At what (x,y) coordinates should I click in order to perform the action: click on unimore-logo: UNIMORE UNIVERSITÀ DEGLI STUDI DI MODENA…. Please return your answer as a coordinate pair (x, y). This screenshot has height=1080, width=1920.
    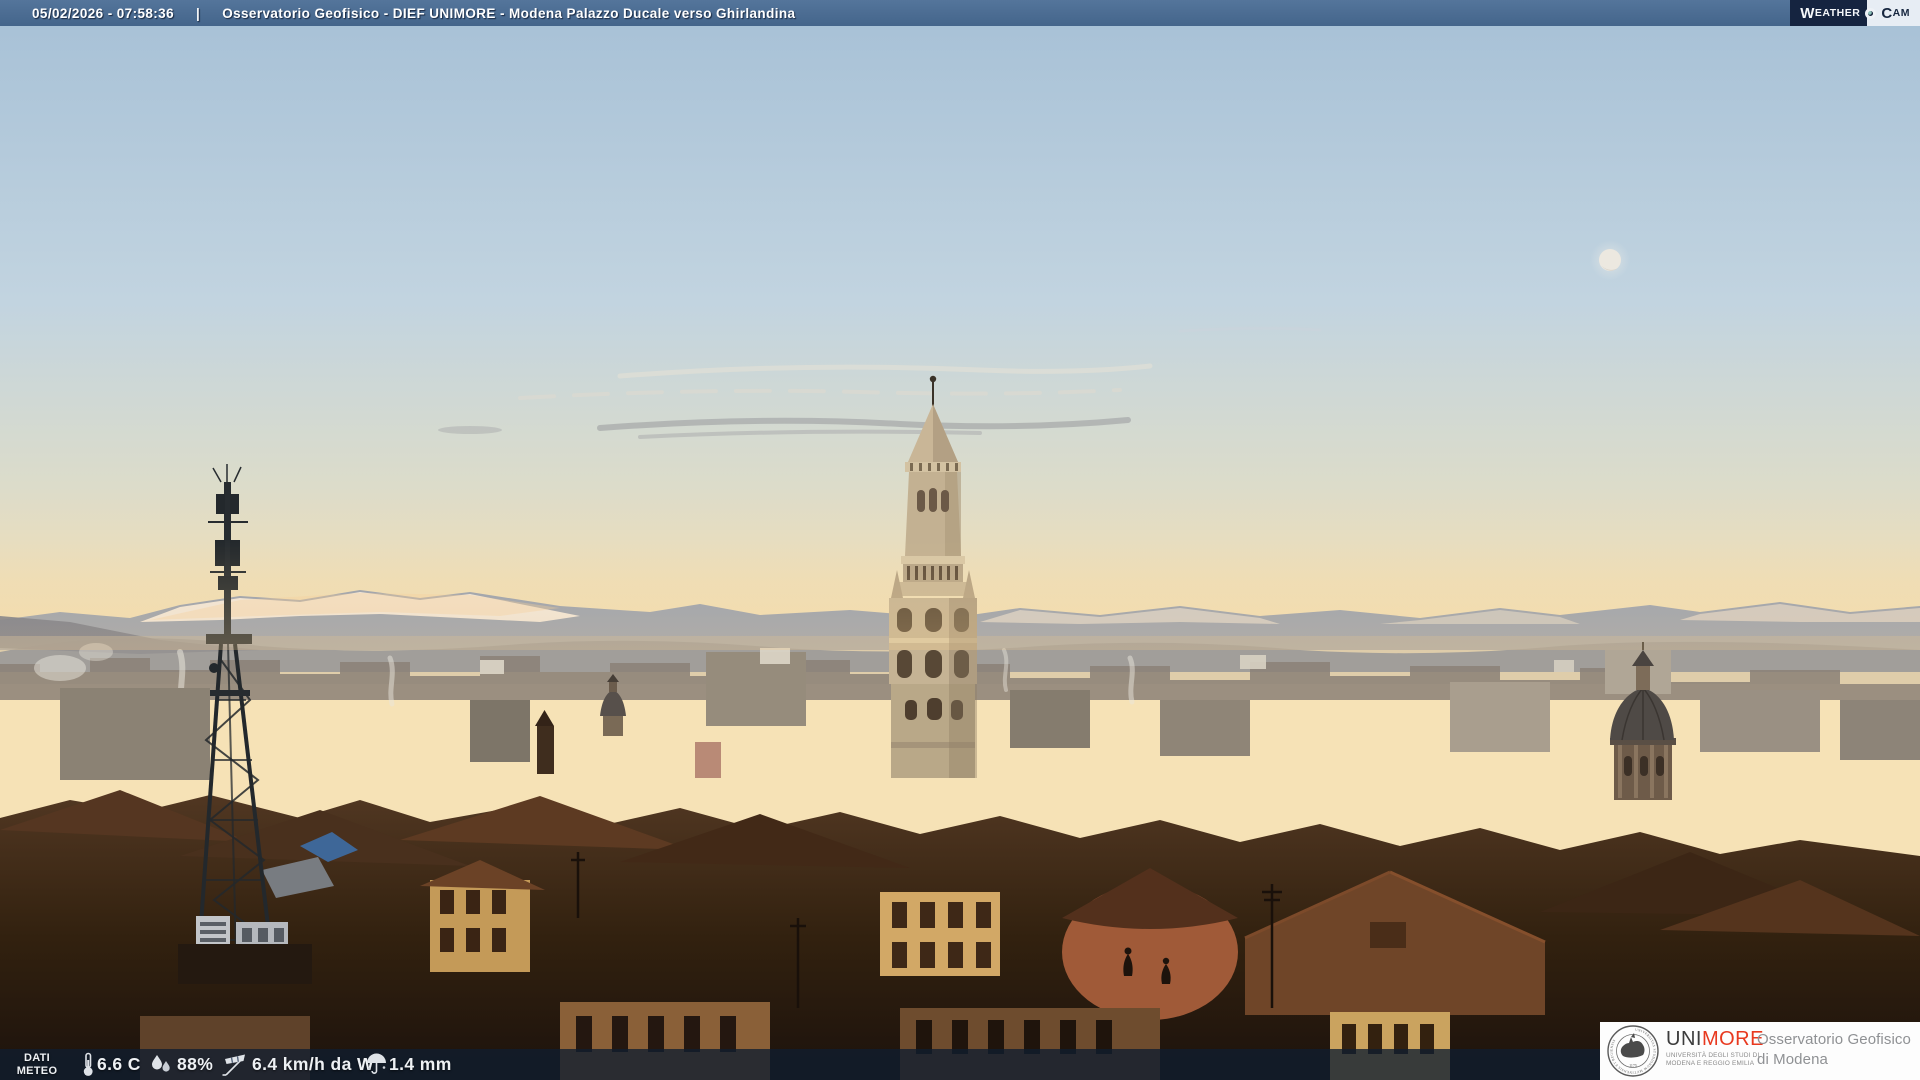
    Looking at the image, I should click on (1715, 1047).